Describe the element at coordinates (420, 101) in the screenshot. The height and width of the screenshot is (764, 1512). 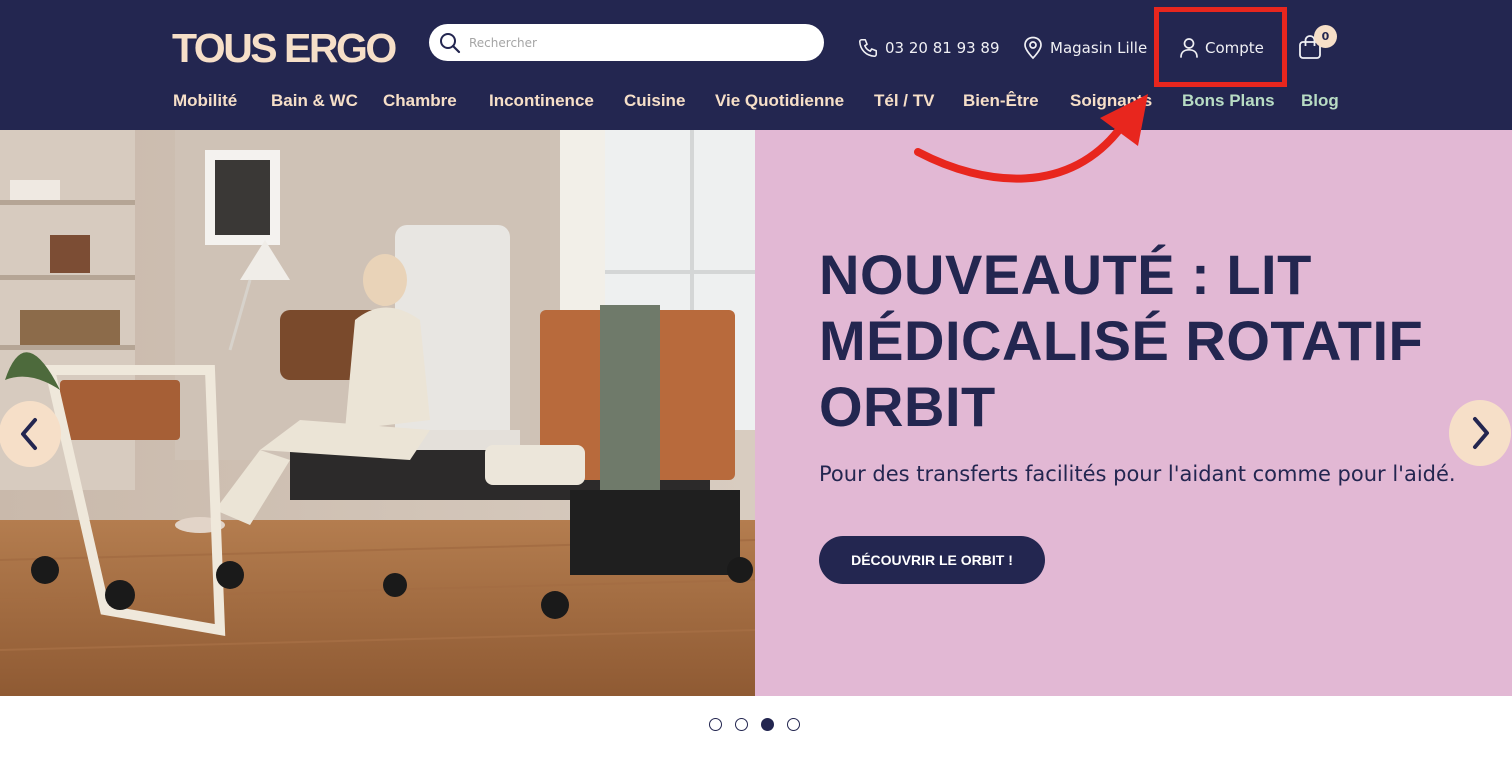
I see `nav-item-chambre: Chambre` at that location.